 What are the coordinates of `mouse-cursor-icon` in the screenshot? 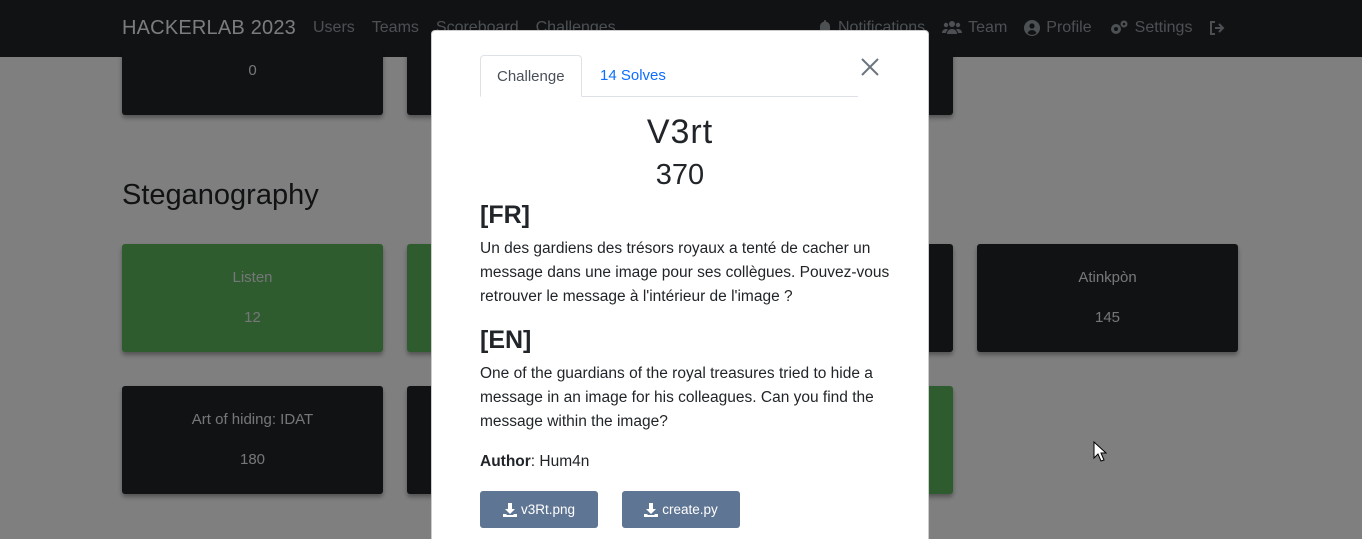 It's located at (1100, 451).